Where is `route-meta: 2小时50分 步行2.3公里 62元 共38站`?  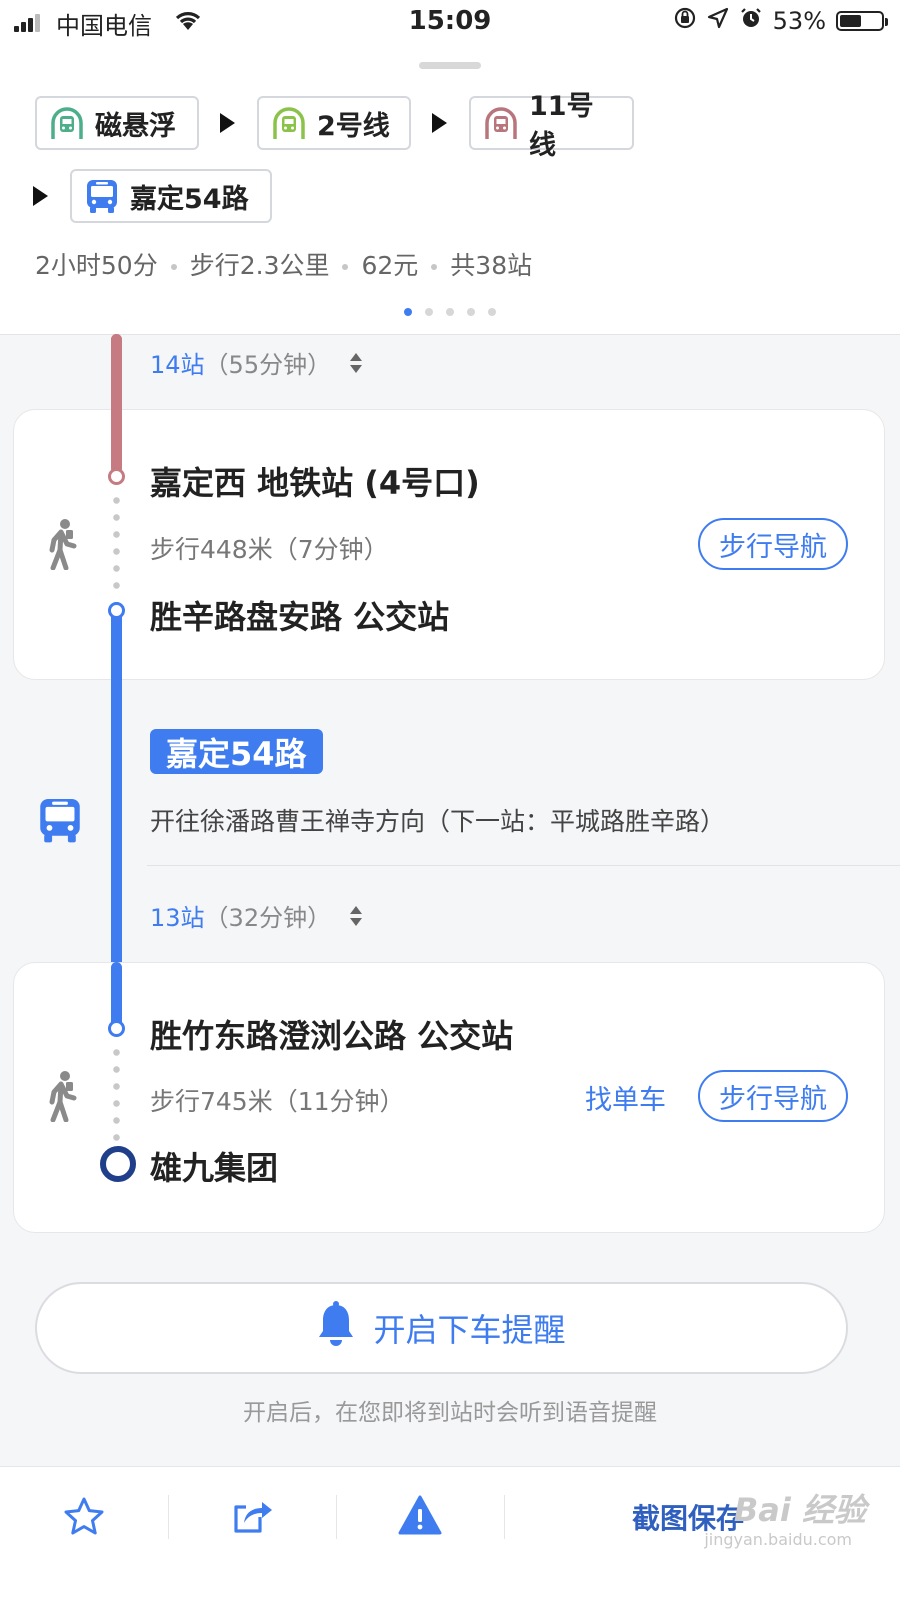
route-meta: 2小时50分 步行2.3公里 62元 共38站 is located at coordinates (283, 264).